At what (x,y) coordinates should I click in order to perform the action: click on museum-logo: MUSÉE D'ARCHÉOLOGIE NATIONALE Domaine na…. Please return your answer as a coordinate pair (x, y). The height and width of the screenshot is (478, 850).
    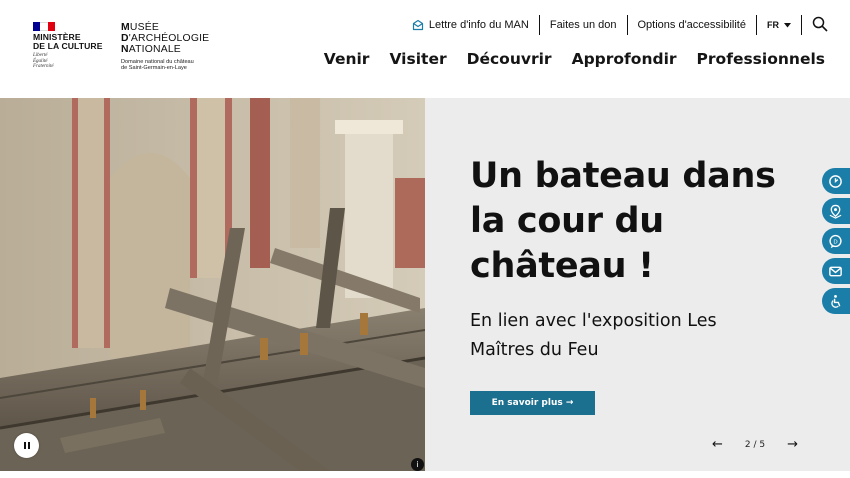
    Looking at the image, I should click on (176, 47).